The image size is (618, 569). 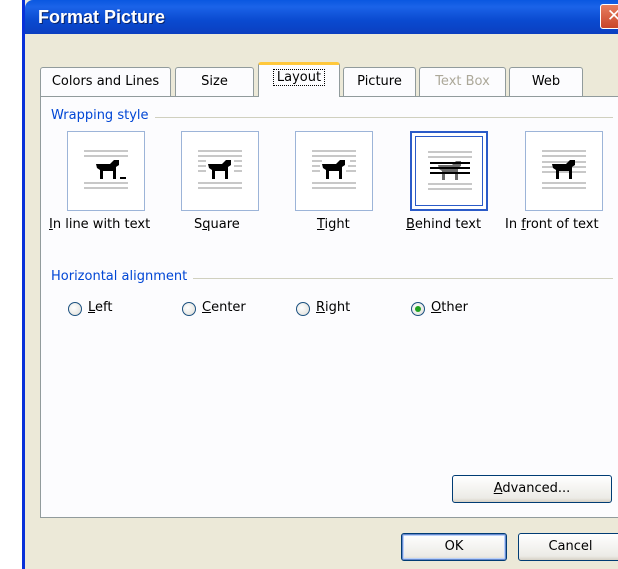 I want to click on tab-layout: Layout, so click(x=299, y=79).